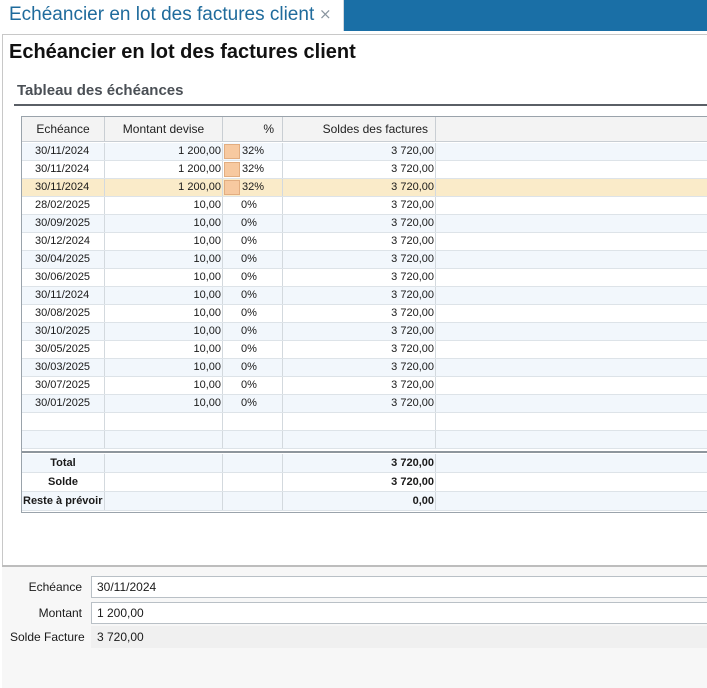 This screenshot has height=688, width=707. I want to click on cell-echeance: 30/12/2024, so click(63, 241).